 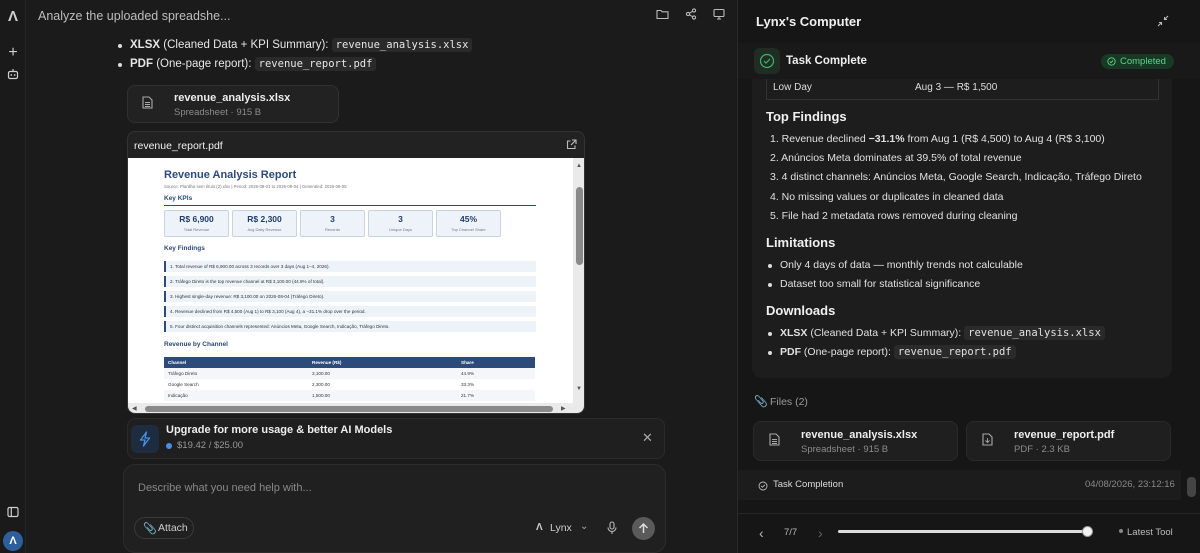 I want to click on download-bold: PDF, so click(x=790, y=352).